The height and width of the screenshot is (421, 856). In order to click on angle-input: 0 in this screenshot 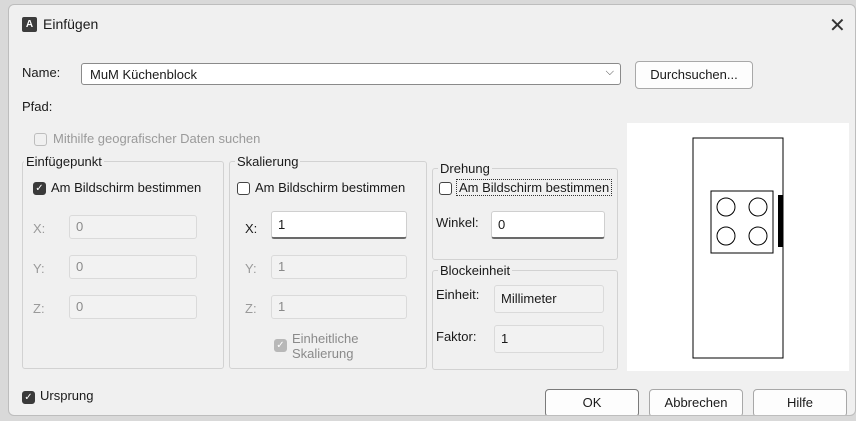, I will do `click(548, 225)`.